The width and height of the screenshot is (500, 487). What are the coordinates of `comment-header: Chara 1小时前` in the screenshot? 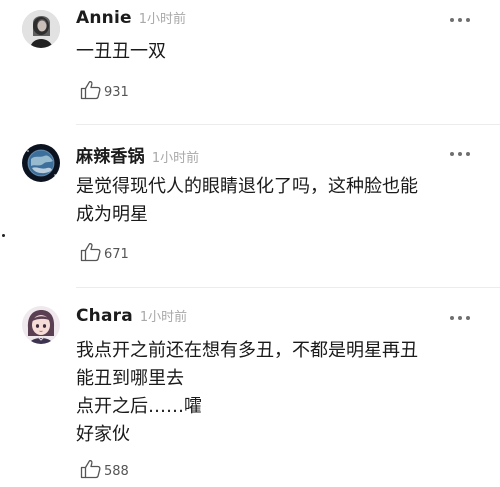 It's located at (131, 316).